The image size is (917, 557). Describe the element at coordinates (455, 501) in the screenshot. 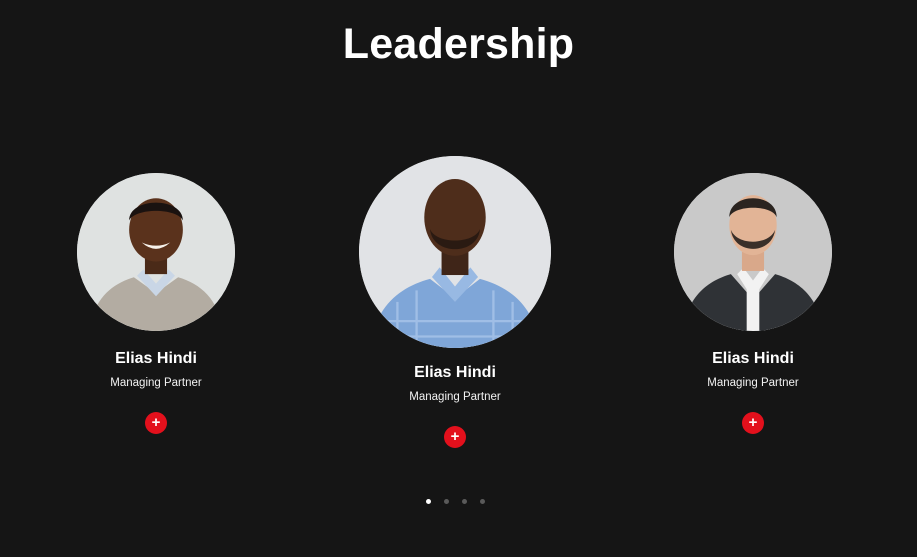

I see `carousel-pagination` at that location.